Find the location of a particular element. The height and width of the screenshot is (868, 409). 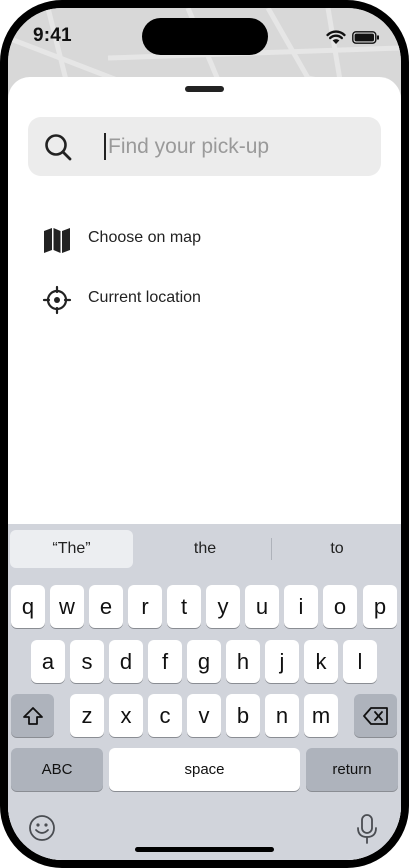

emoji-icon is located at coordinates (42, 828).